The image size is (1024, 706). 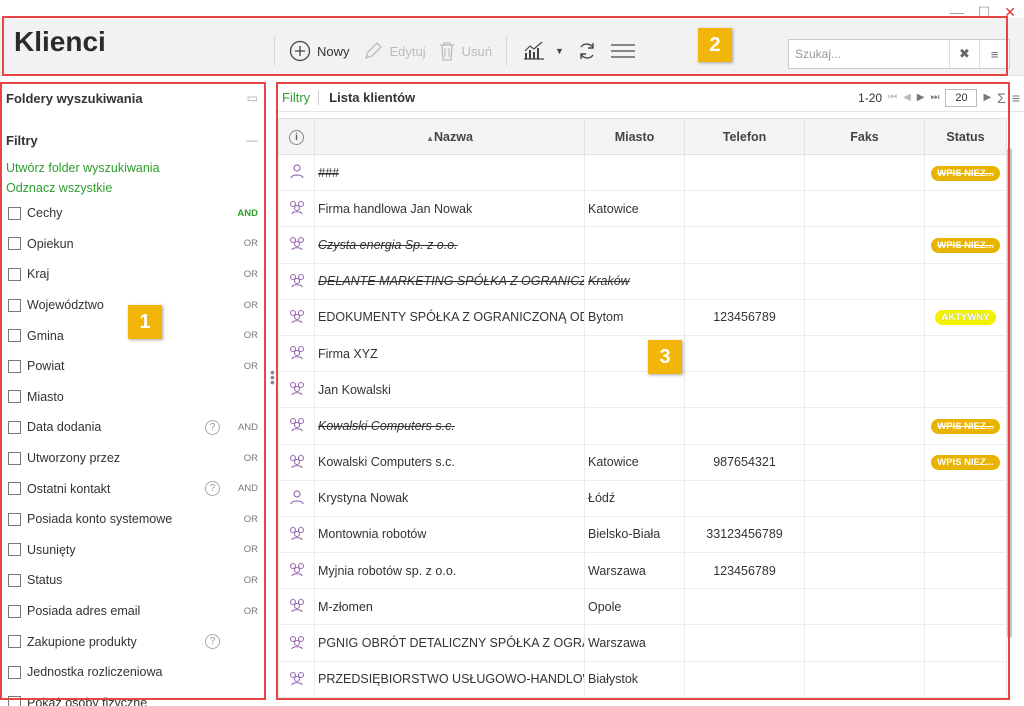 What do you see at coordinates (994, 54) in the screenshot?
I see `search-menu-icon: ≡` at bounding box center [994, 54].